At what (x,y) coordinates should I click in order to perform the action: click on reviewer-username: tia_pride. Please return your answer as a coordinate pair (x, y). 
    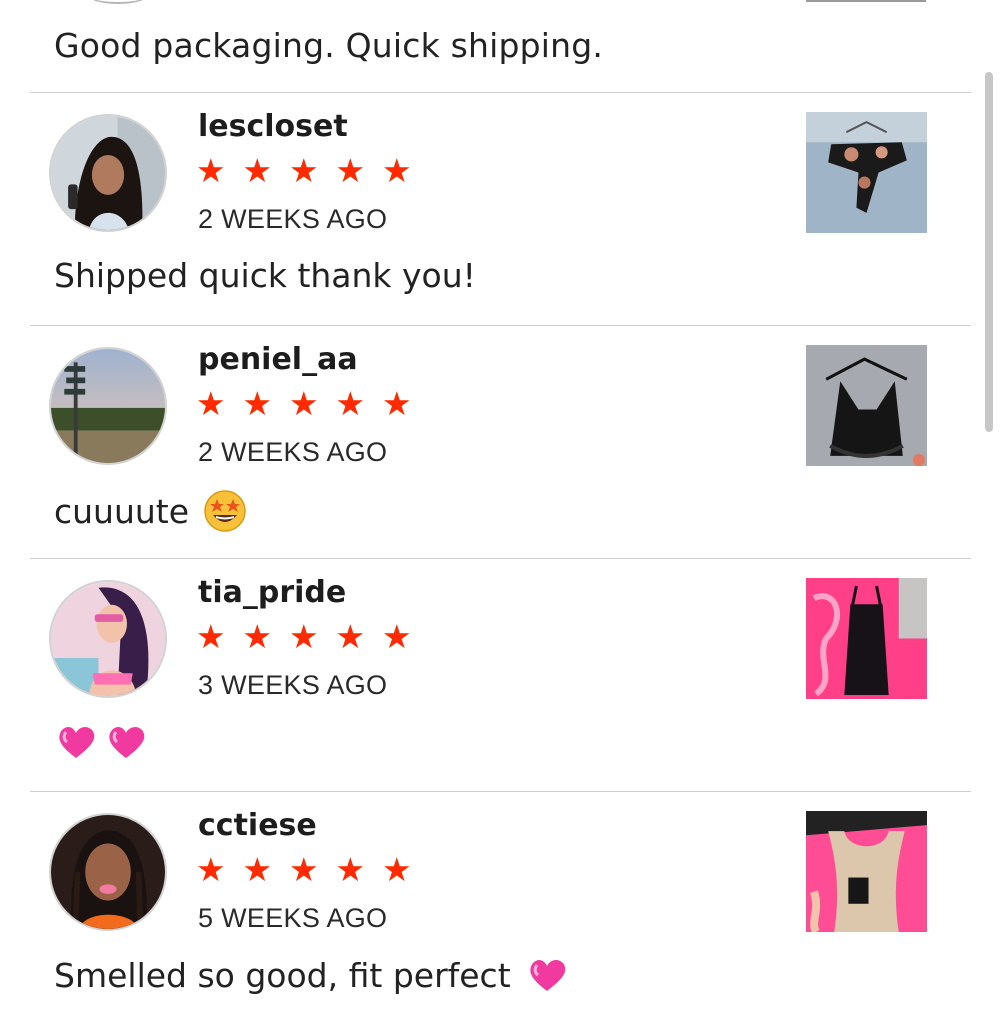
    Looking at the image, I should click on (272, 592).